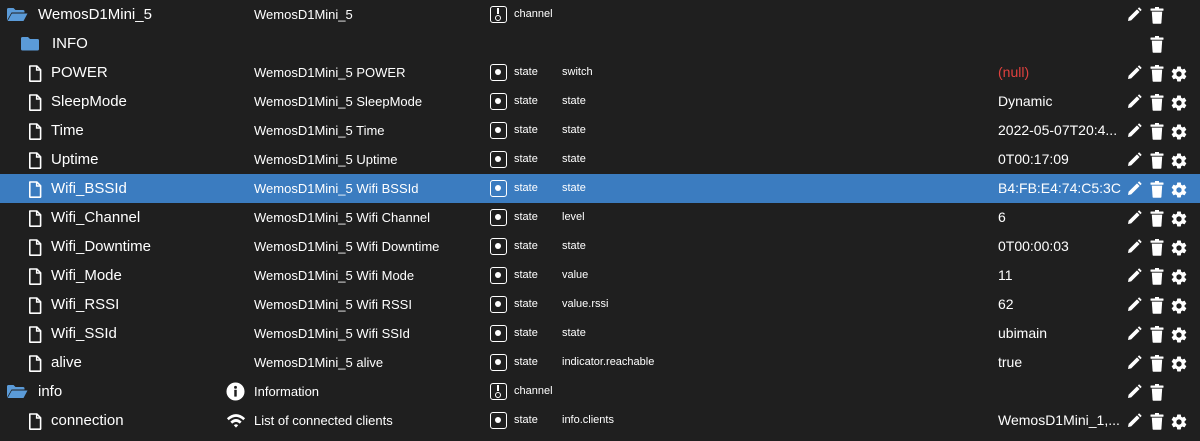 The width and height of the screenshot is (1200, 441). Describe the element at coordinates (600, 14) in the screenshot. I see `tree-row: WemosD1Mini_5 WemosD1Mini_5 channel` at that location.